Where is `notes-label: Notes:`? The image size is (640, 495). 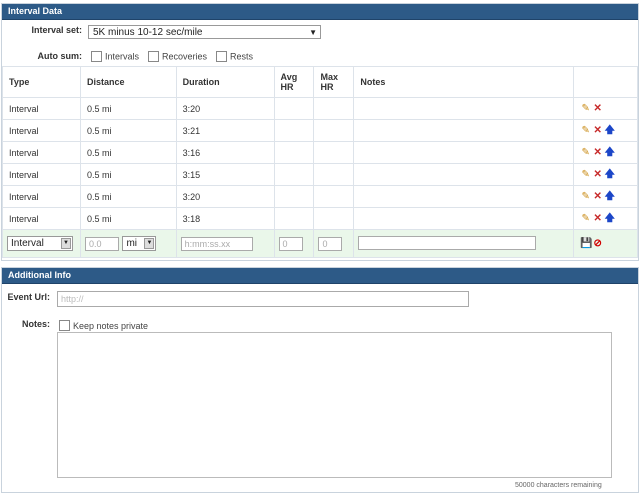 notes-label: Notes: is located at coordinates (35, 324).